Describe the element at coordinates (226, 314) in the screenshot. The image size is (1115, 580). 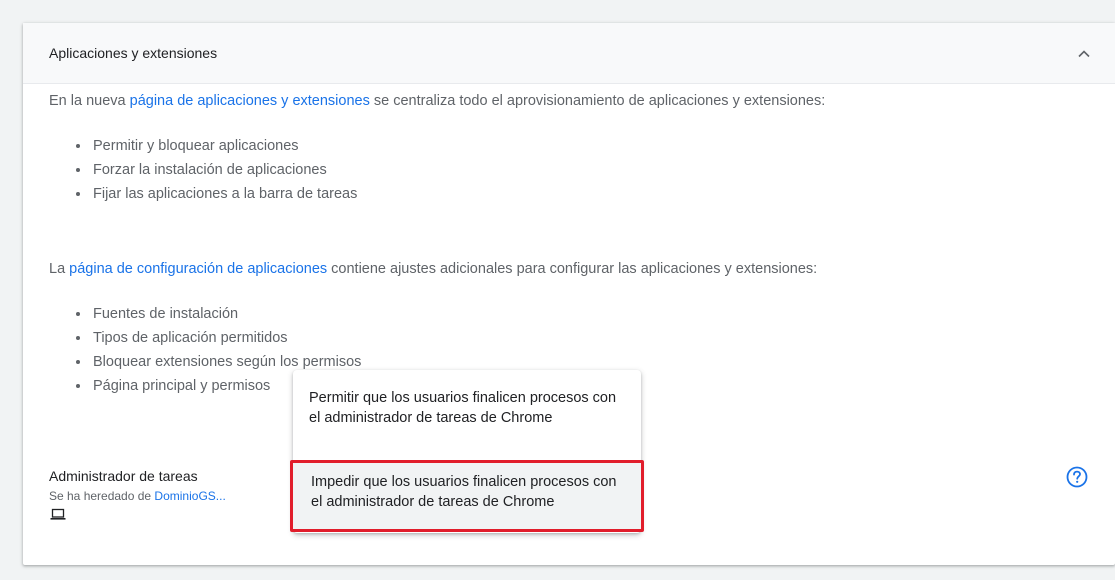
I see `list-item: Fuentes de instalación` at that location.